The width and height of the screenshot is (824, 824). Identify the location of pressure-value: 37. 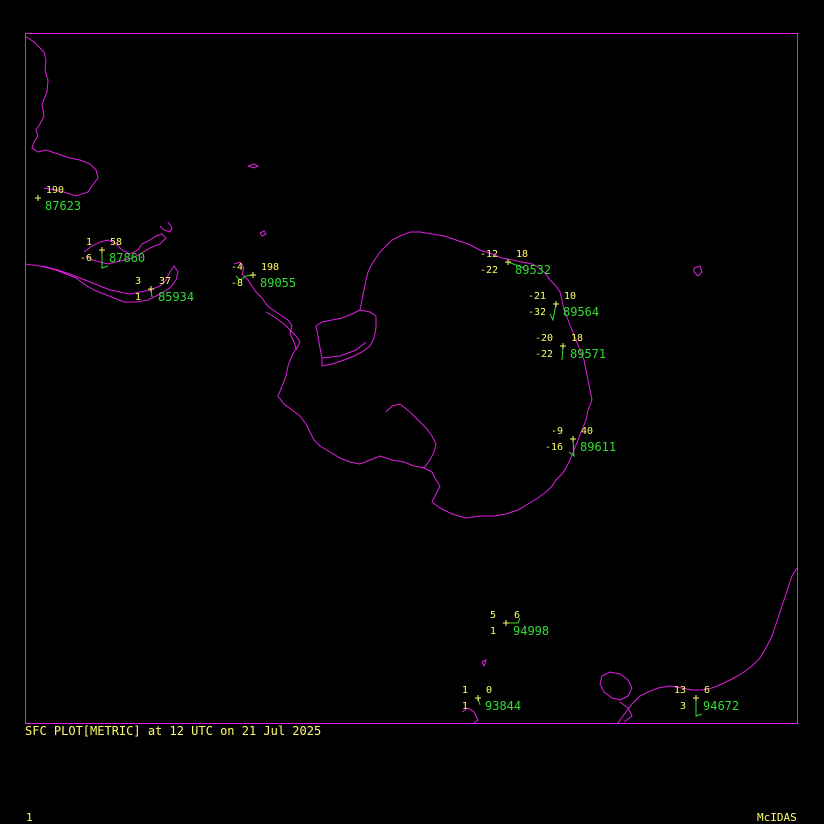
(165, 281).